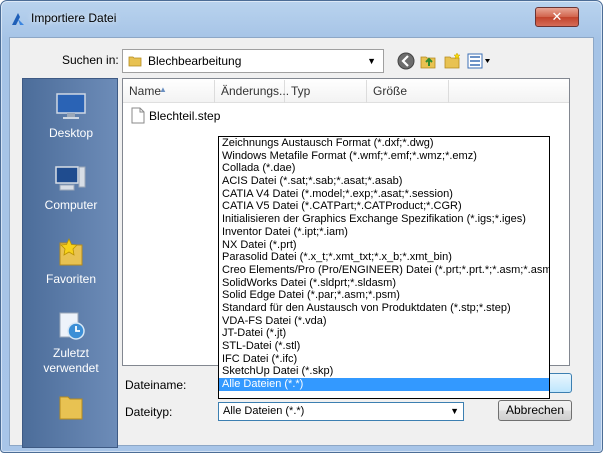 The image size is (603, 453). What do you see at coordinates (384, 168) in the screenshot?
I see `file-type-option: Collada (*.dae)` at bounding box center [384, 168].